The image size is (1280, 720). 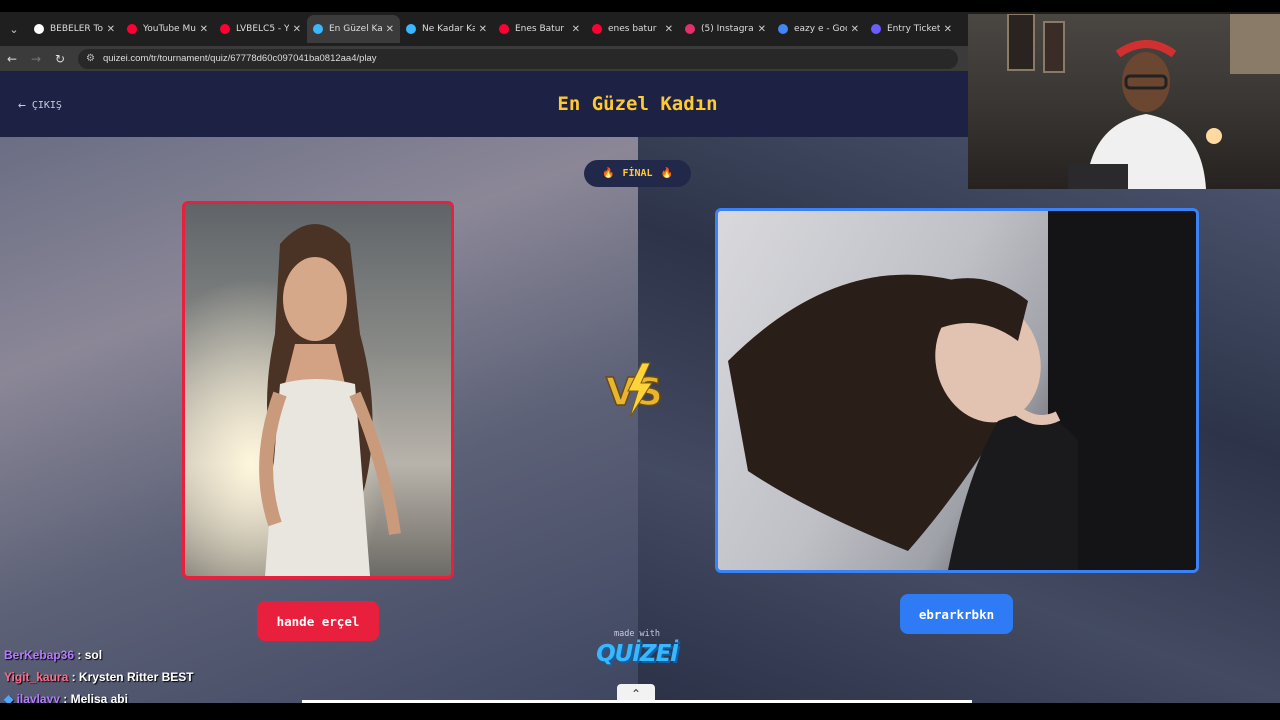 What do you see at coordinates (876, 29) in the screenshot?
I see `star-icon` at bounding box center [876, 29].